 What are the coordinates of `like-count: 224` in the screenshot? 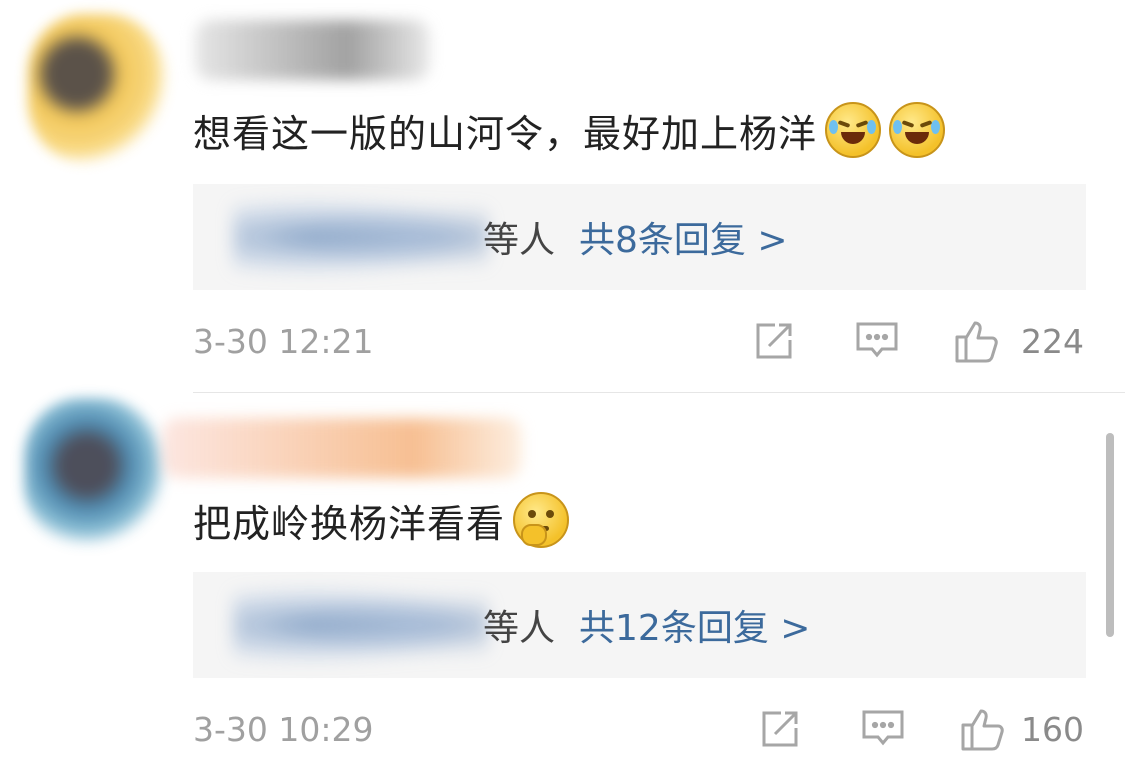 It's located at (1052, 341).